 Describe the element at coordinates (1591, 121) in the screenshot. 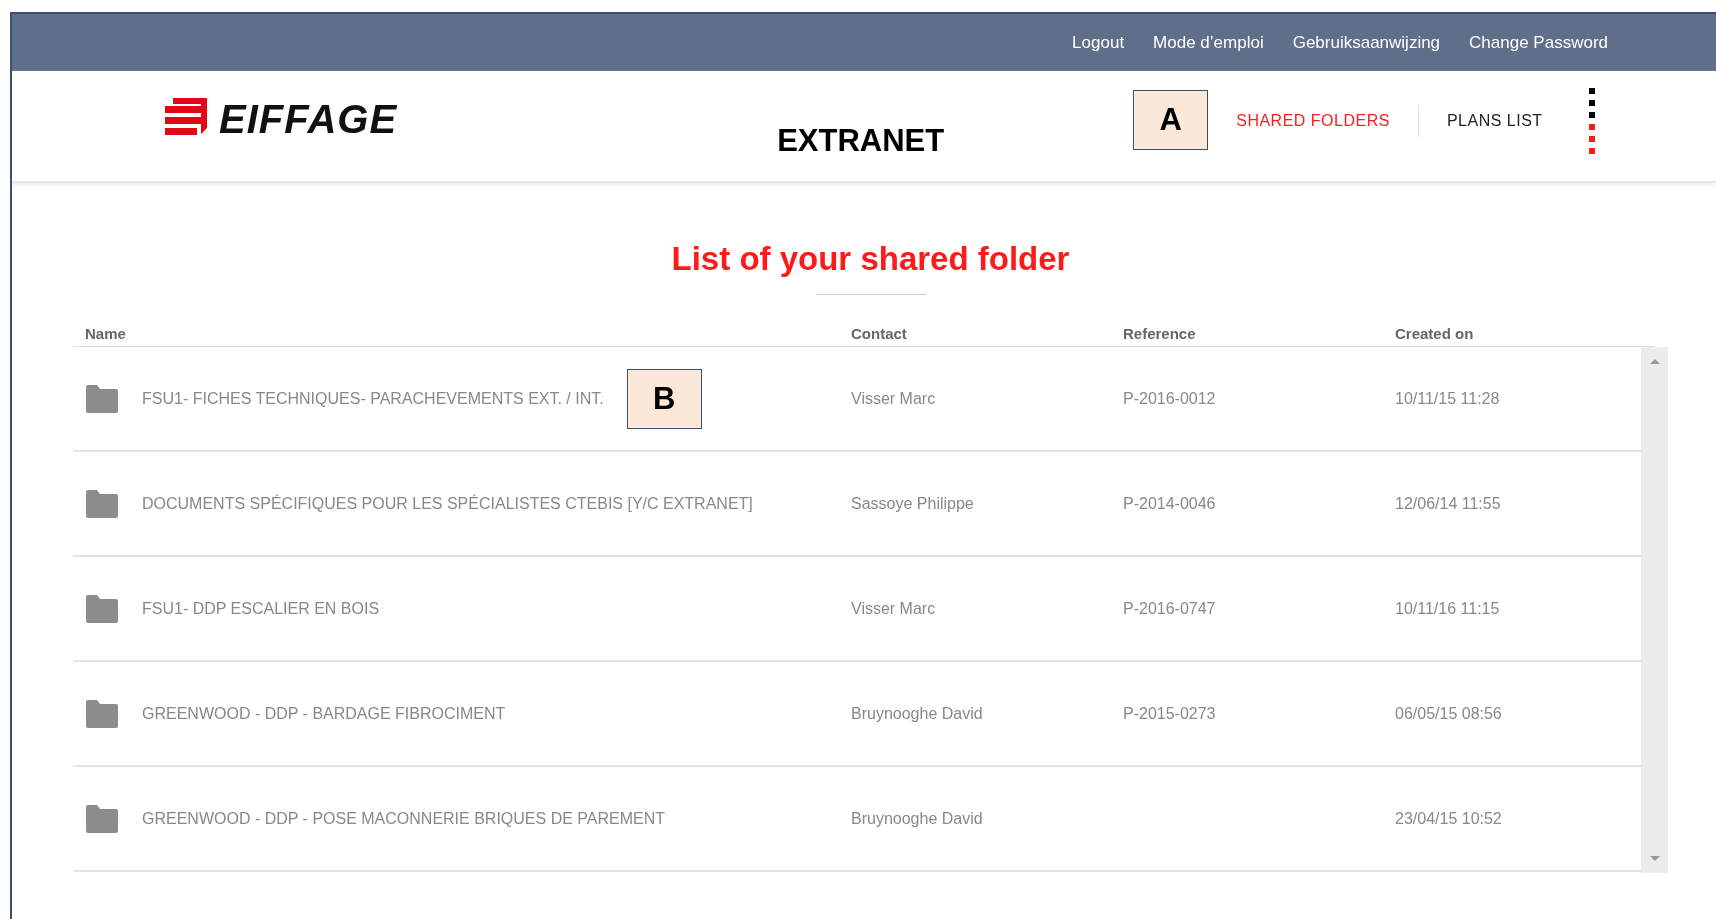

I see `menu-icon` at that location.